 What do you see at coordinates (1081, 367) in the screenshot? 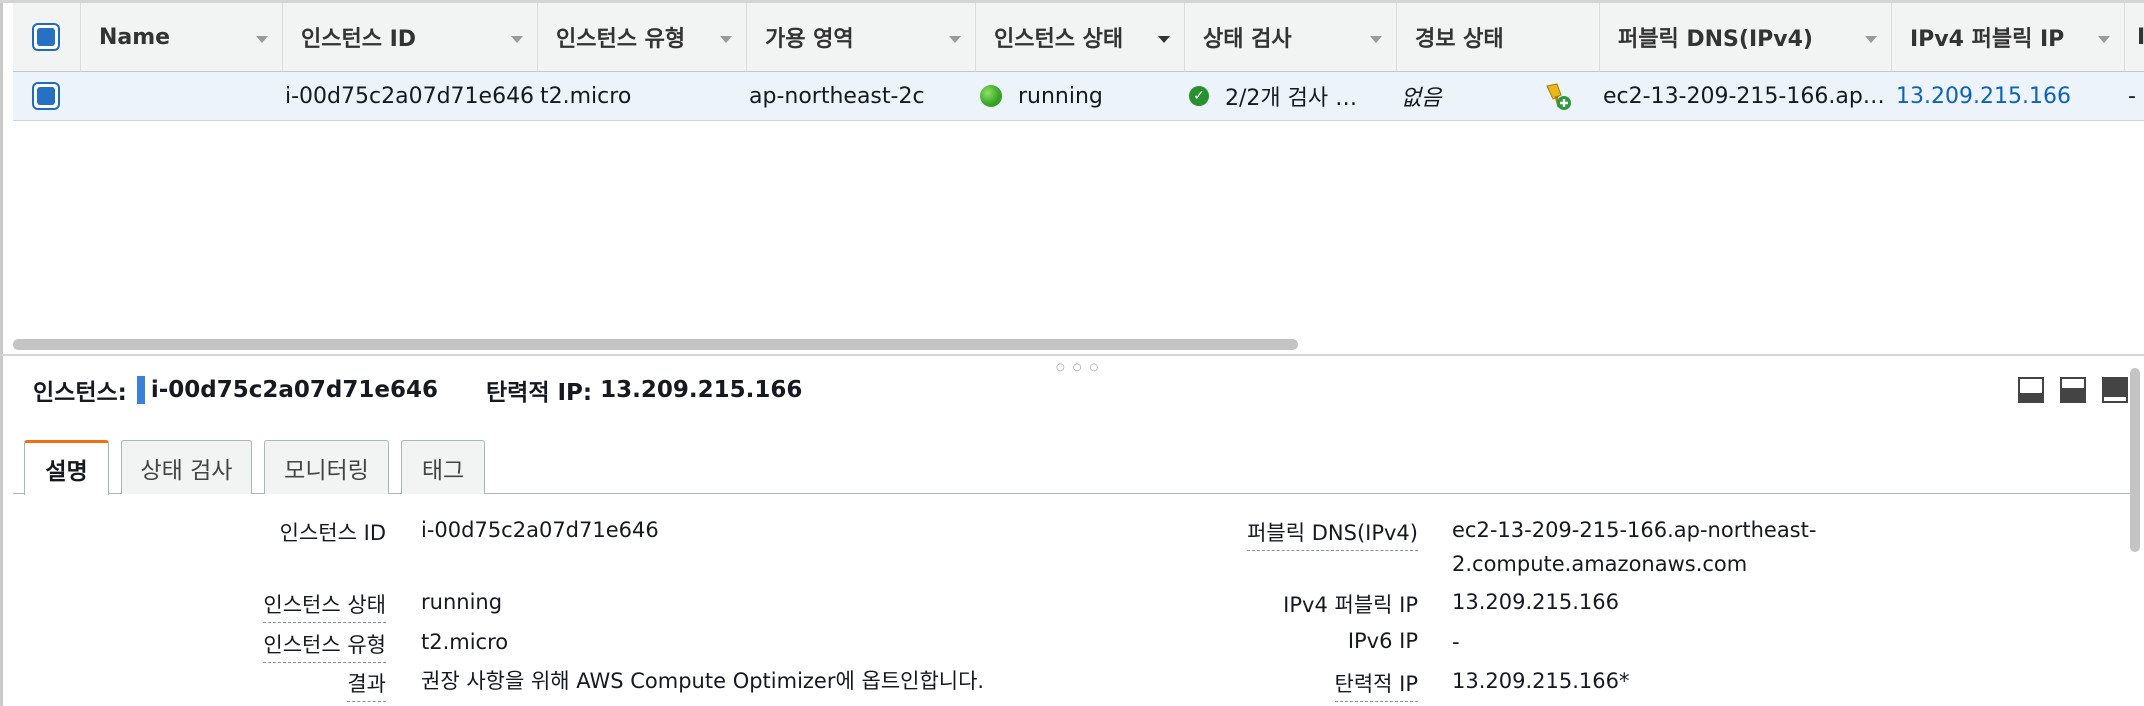
I see `splitter-grip-icon: ○○○` at bounding box center [1081, 367].